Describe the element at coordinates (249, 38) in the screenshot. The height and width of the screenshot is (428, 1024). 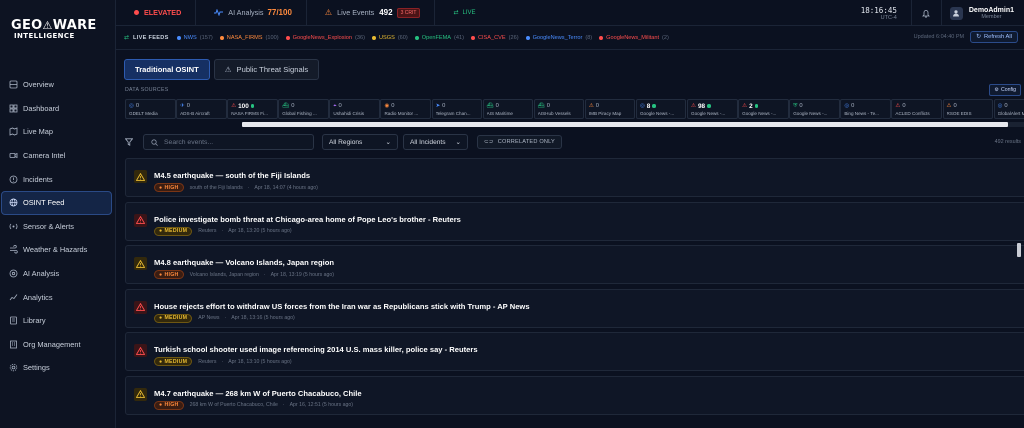
I see `feed-item: NASA_FIRMS (100)` at that location.